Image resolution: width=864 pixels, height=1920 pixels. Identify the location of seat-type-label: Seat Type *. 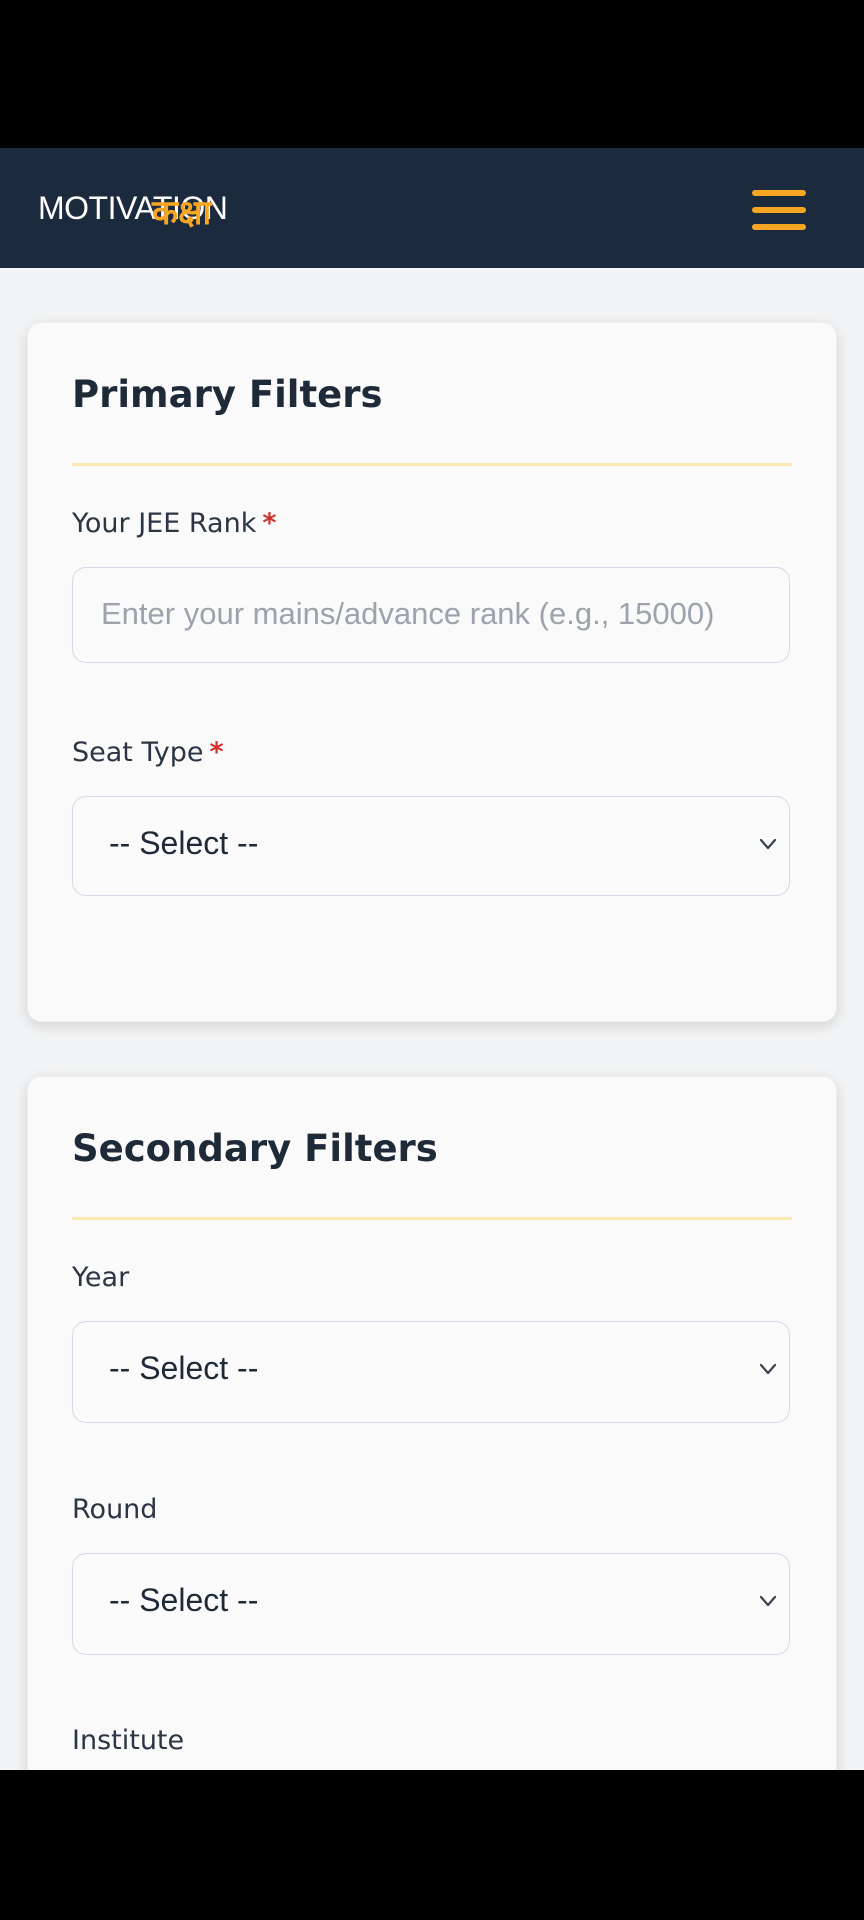
(148, 752).